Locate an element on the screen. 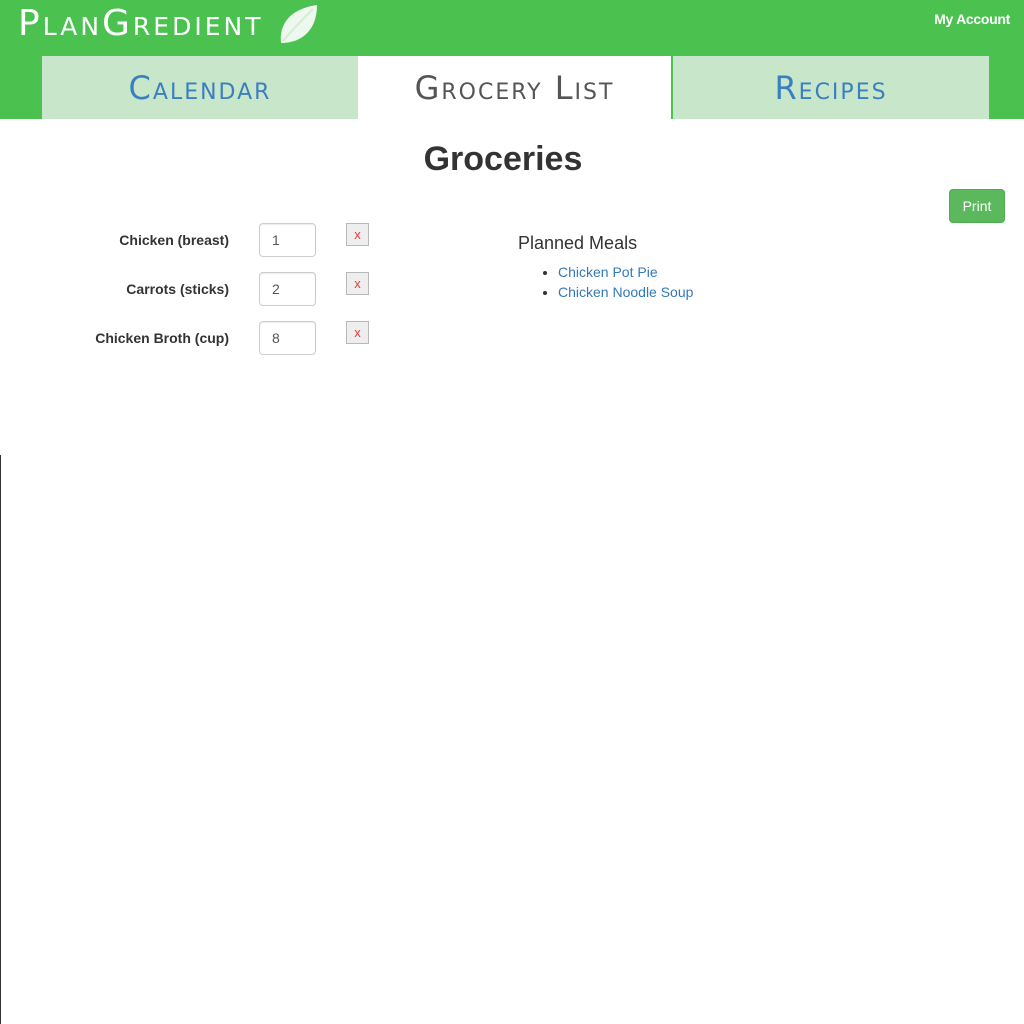 Image resolution: width=1024 pixels, height=1024 pixels. grocery-row: Chicken Broth (cup) x is located at coordinates (200, 338).